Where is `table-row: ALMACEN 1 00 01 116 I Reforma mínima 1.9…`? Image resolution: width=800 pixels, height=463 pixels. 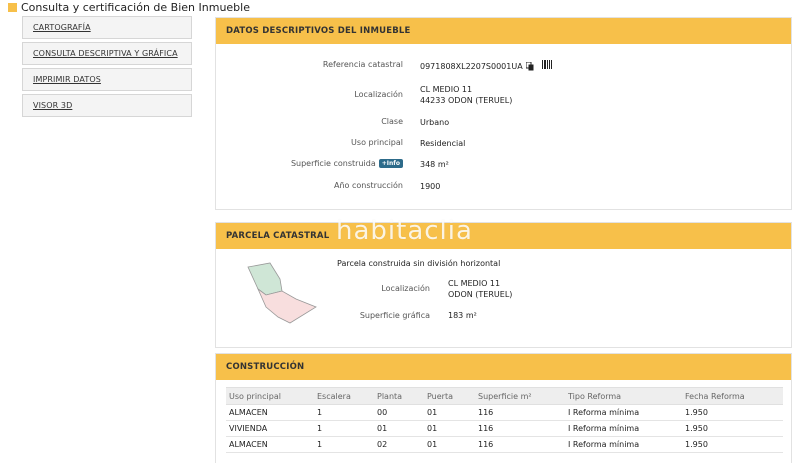 table-row: ALMACEN 1 00 01 116 I Reforma mínima 1.9… is located at coordinates (504, 412).